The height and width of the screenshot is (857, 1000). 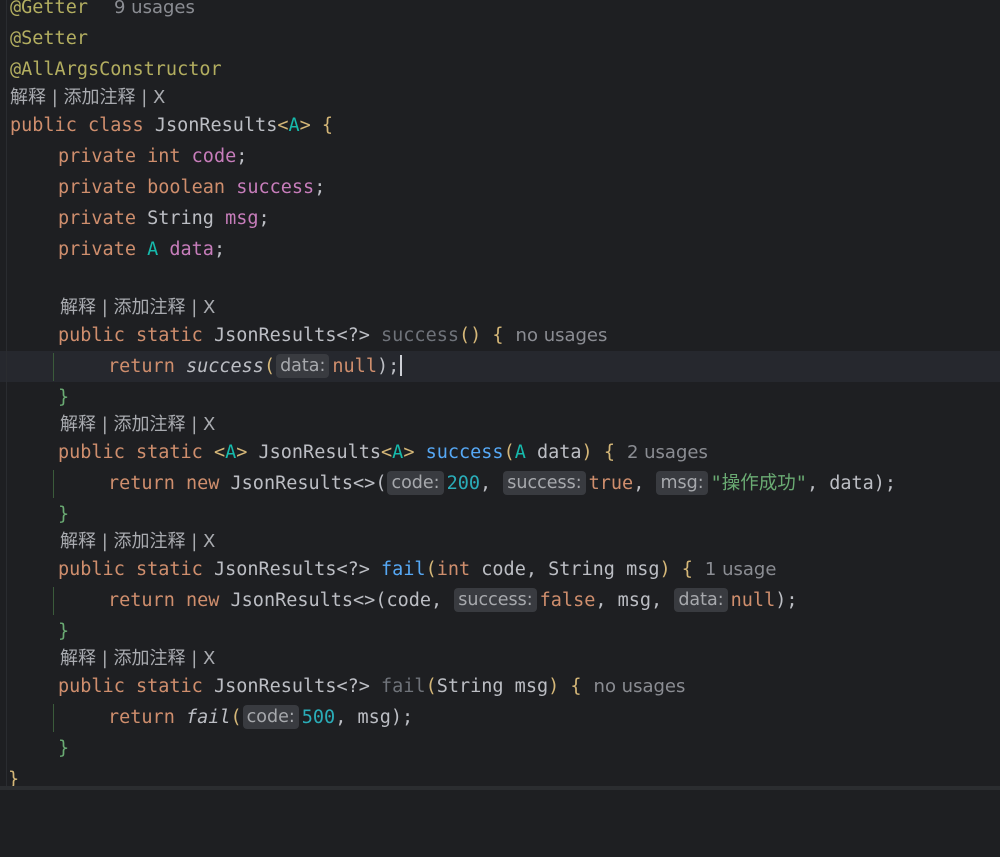 What do you see at coordinates (500, 366) in the screenshot?
I see `code-line-current: return success(data: null);` at bounding box center [500, 366].